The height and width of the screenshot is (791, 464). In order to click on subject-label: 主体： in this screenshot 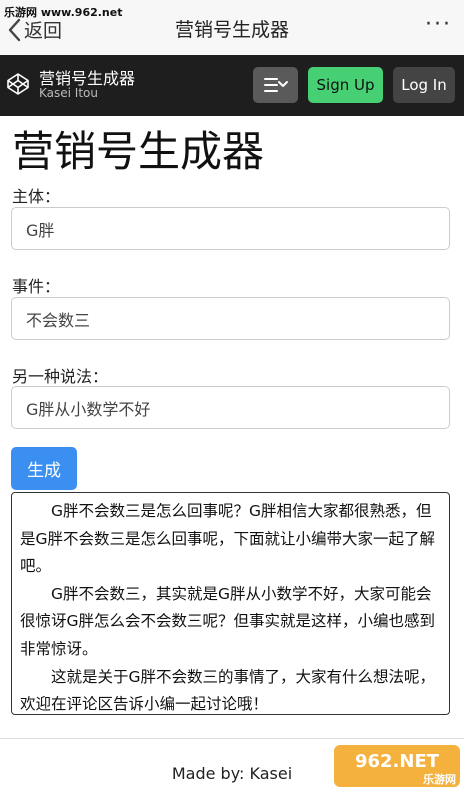, I will do `click(36, 196)`.